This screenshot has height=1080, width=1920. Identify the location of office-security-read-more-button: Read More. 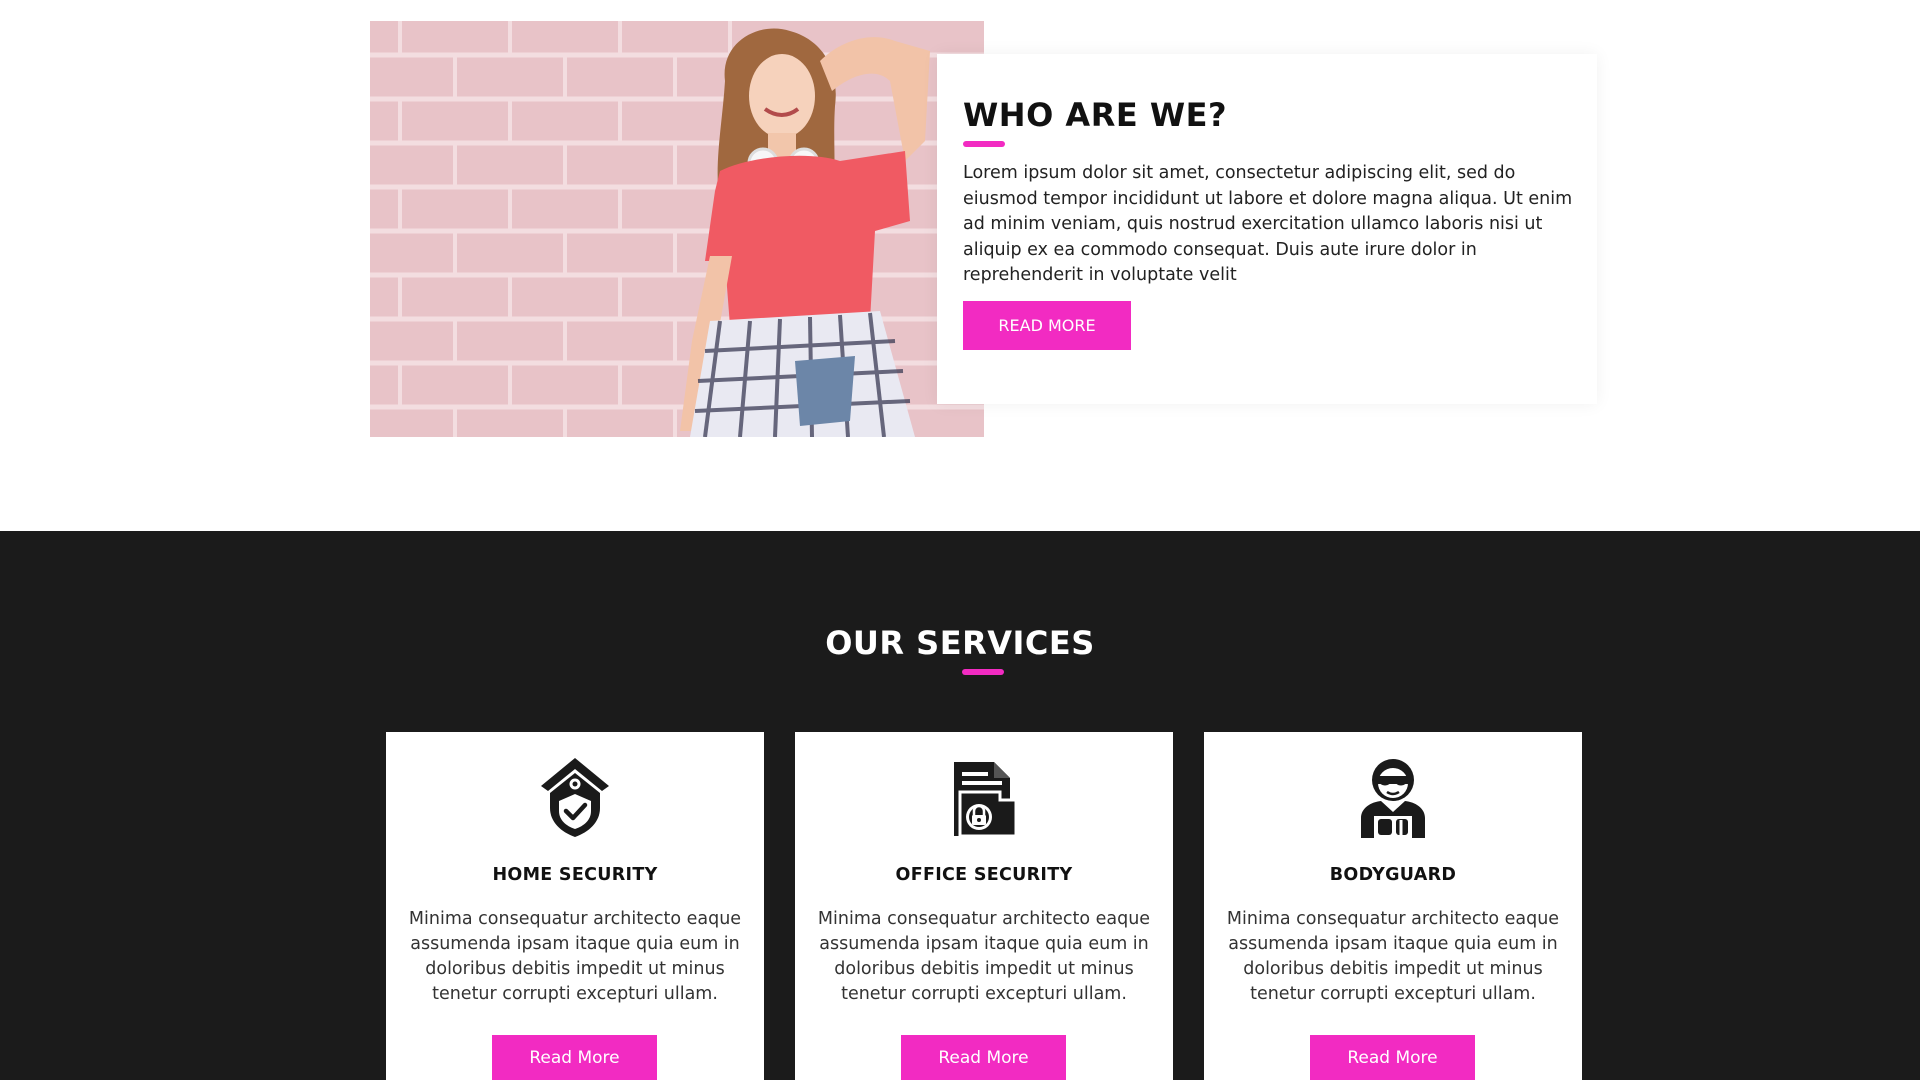
(983, 1057).